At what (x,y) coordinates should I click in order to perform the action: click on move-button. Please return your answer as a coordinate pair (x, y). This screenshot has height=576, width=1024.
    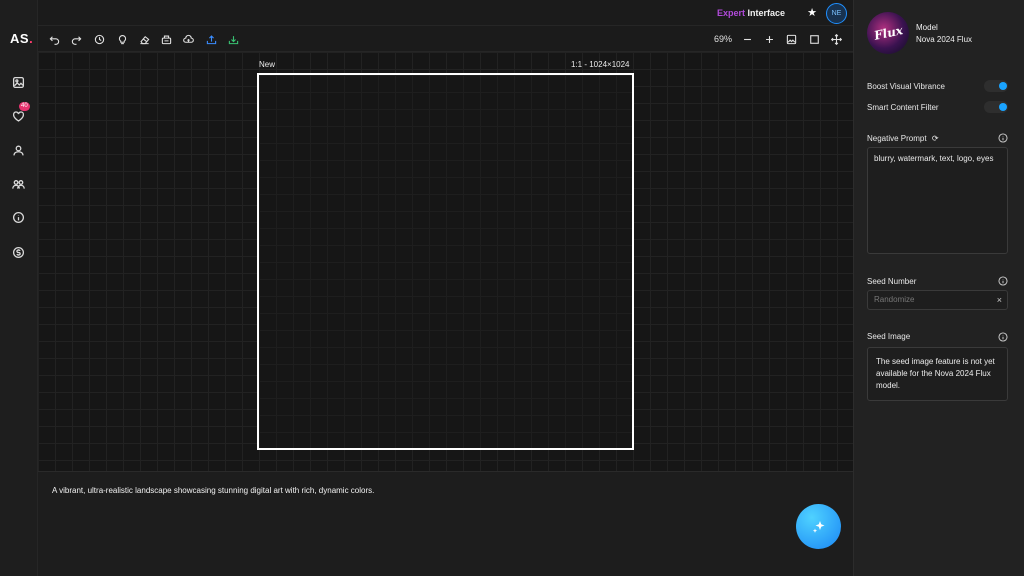
    Looking at the image, I should click on (836, 39).